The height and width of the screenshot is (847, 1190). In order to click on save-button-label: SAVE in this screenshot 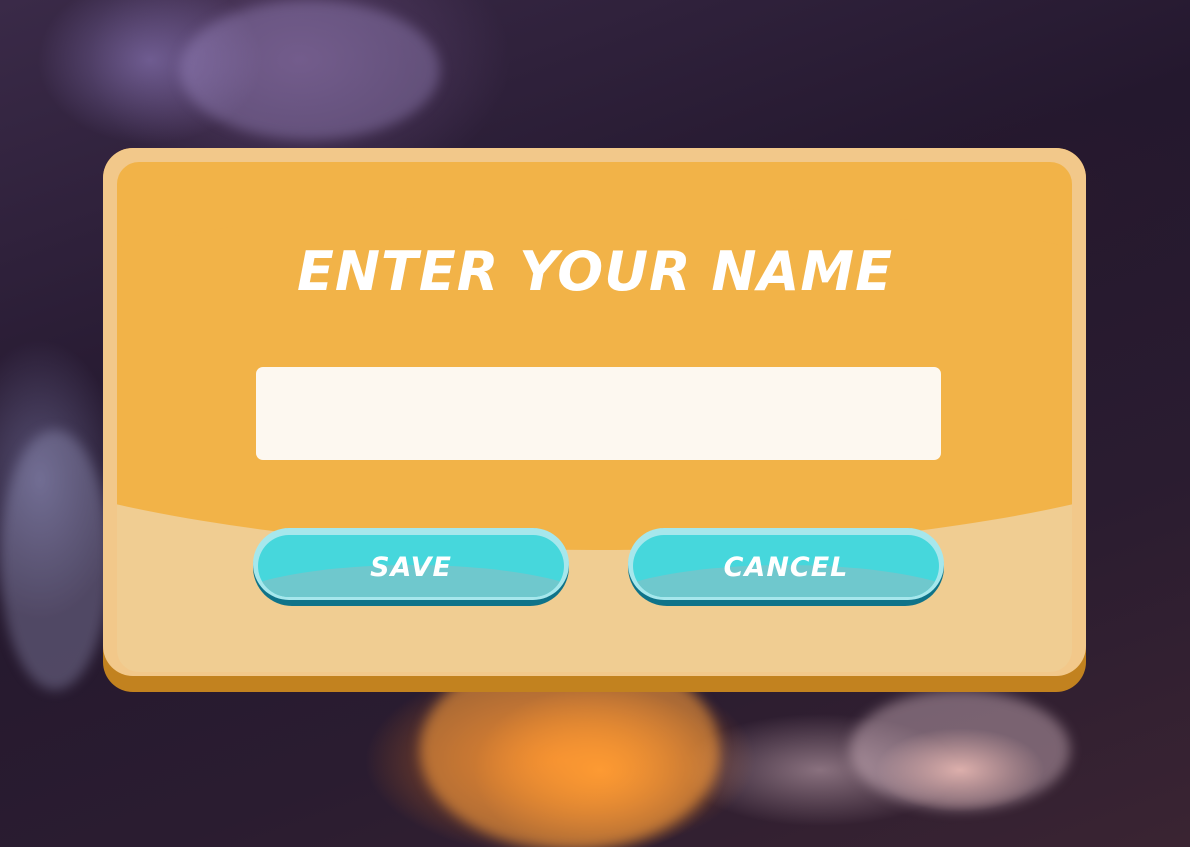, I will do `click(411, 567)`.